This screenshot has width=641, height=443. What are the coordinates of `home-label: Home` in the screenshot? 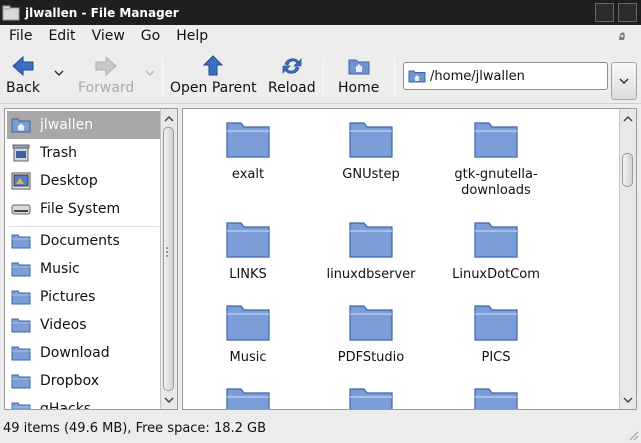 It's located at (359, 88).